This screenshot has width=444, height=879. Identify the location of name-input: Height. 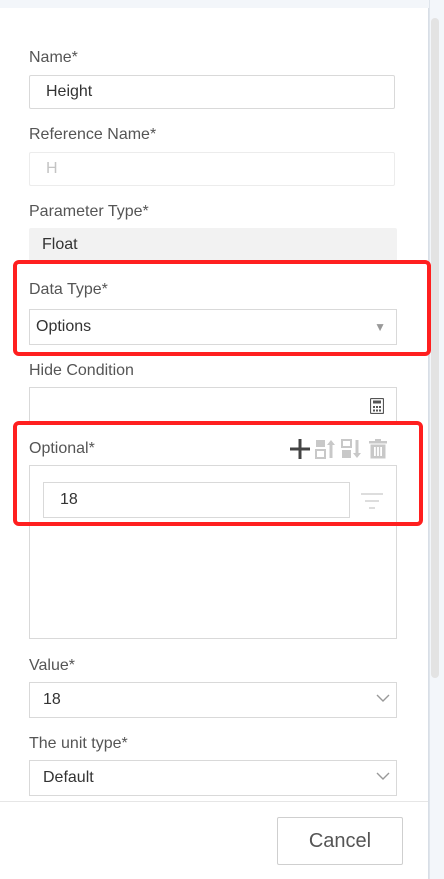
(212, 92).